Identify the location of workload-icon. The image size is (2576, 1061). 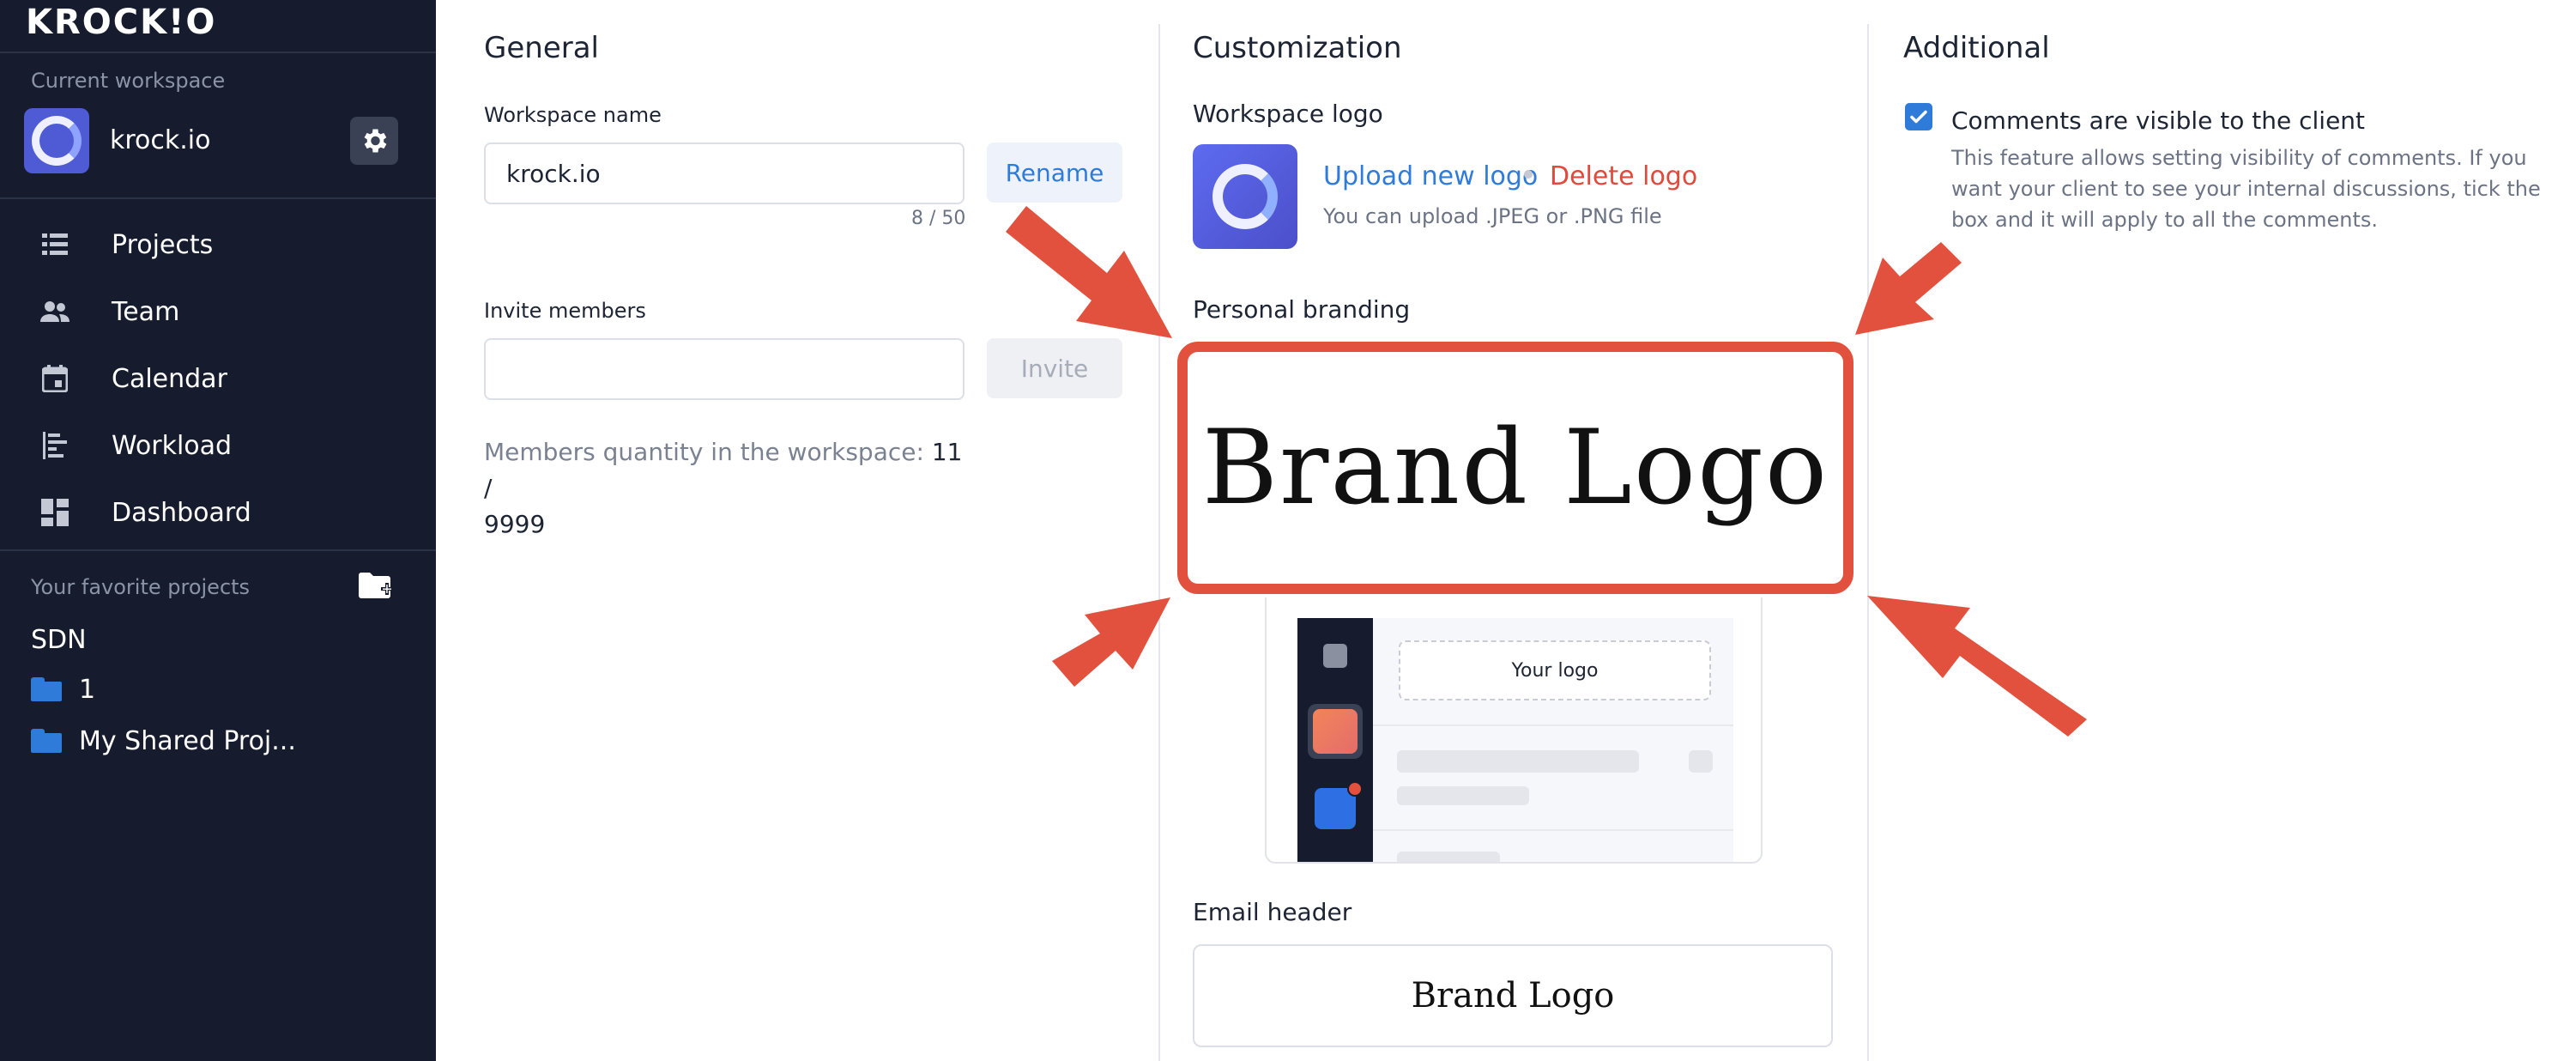
(55, 445).